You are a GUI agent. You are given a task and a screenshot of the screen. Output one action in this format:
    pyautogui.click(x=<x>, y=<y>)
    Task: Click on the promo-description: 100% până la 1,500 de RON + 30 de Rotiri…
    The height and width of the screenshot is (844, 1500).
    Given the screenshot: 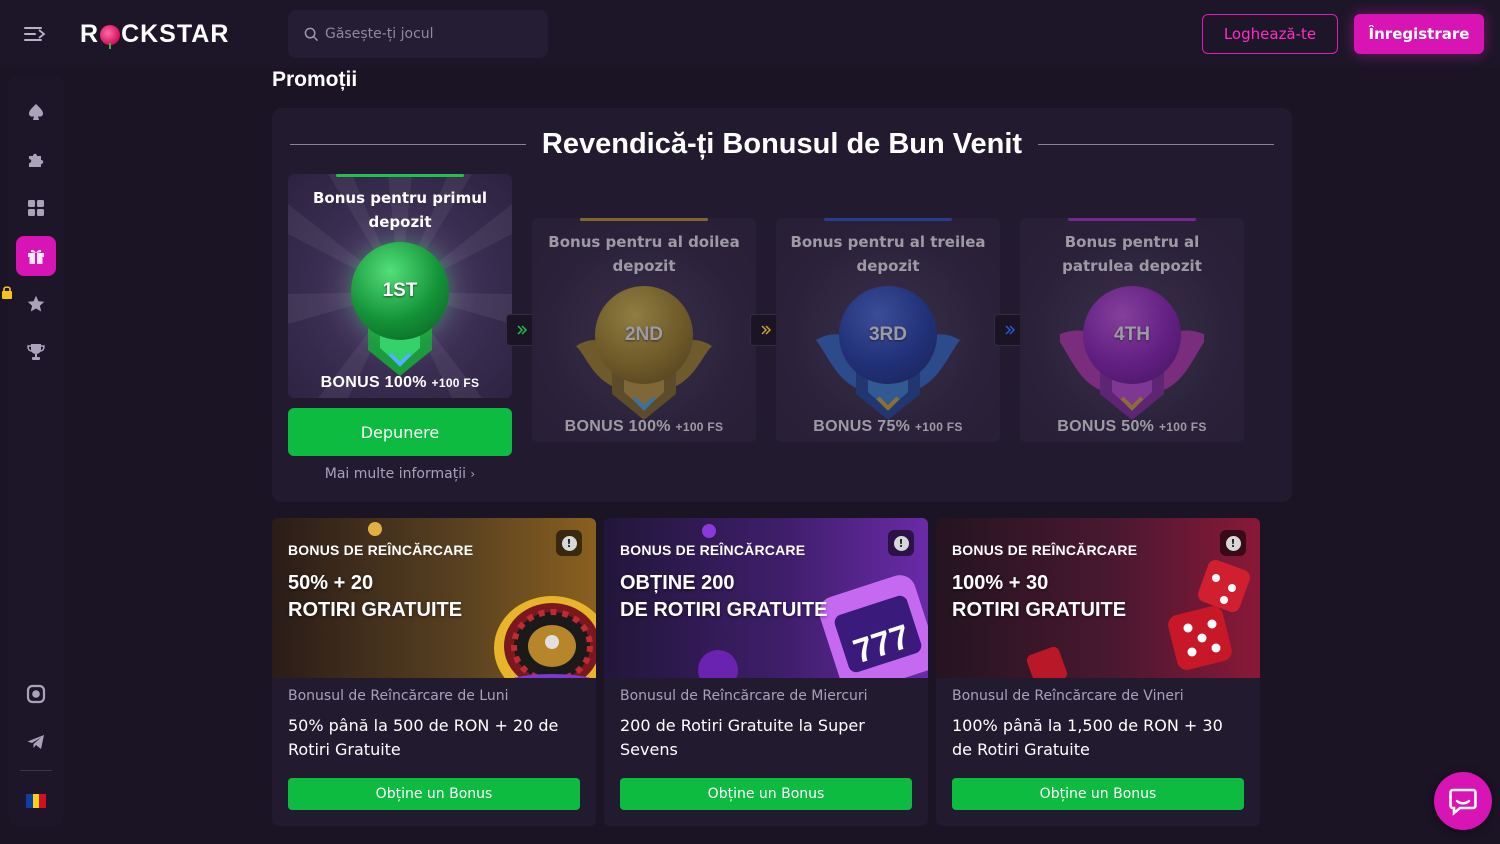 What is the action you would take?
    pyautogui.click(x=1087, y=737)
    